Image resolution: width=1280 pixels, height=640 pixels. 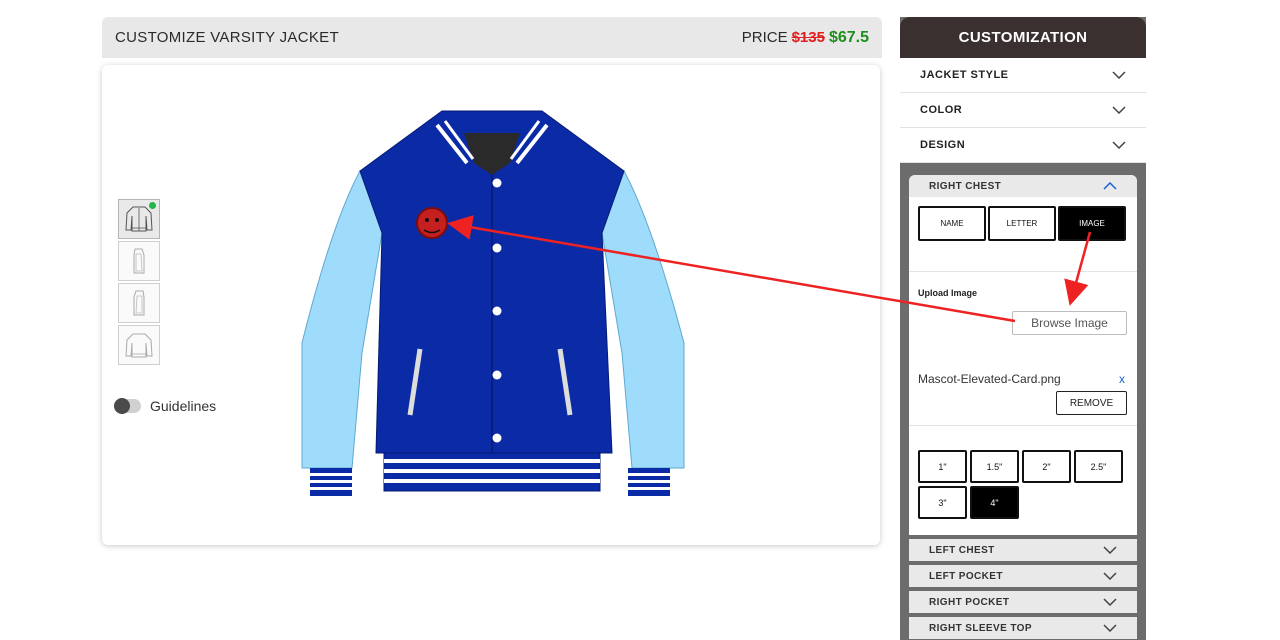 I want to click on price-old: $135, so click(x=808, y=37).